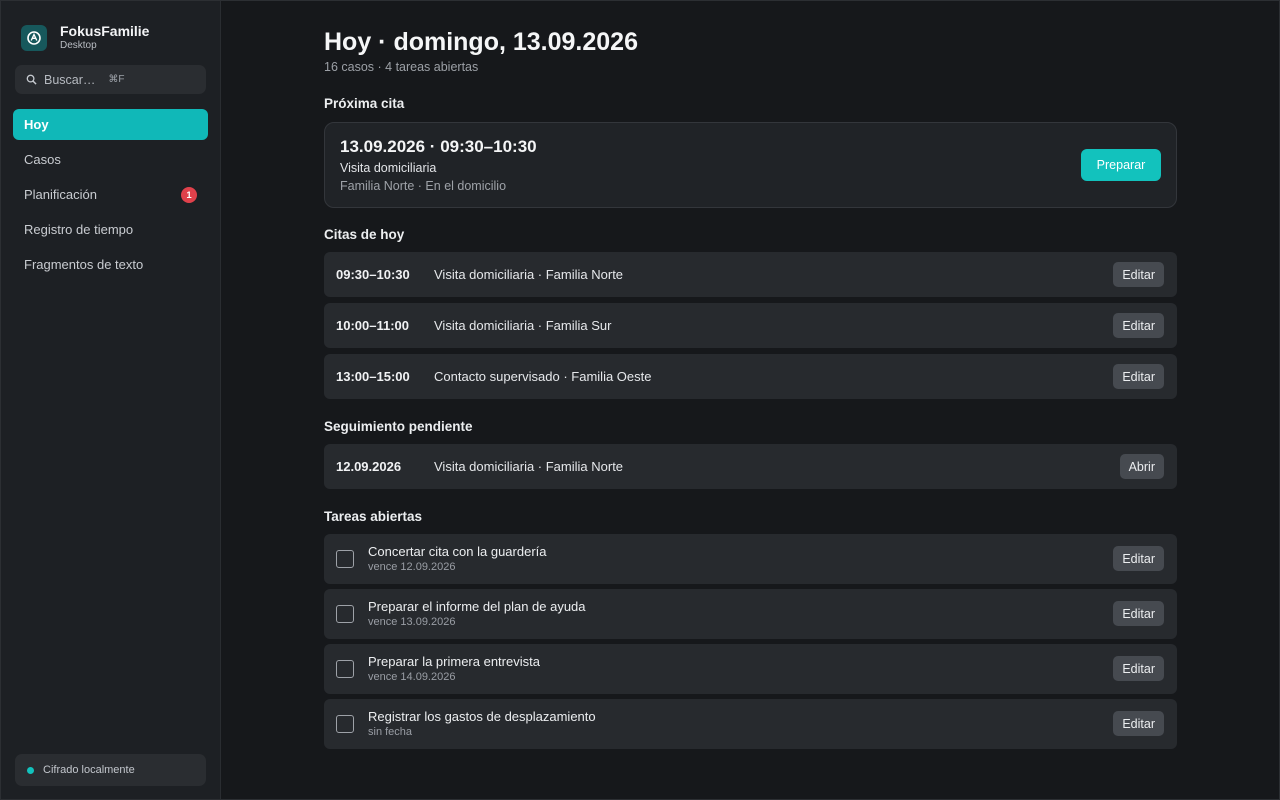 The width and height of the screenshot is (1280, 800). I want to click on app-name: FokusFamilie, so click(105, 31).